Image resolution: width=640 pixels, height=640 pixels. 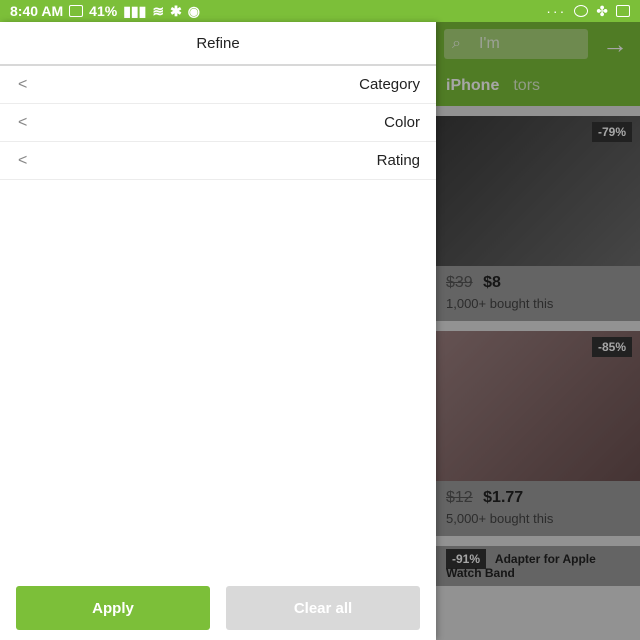 What do you see at coordinates (556, 11) in the screenshot?
I see `more-notifications-icon: ···` at bounding box center [556, 11].